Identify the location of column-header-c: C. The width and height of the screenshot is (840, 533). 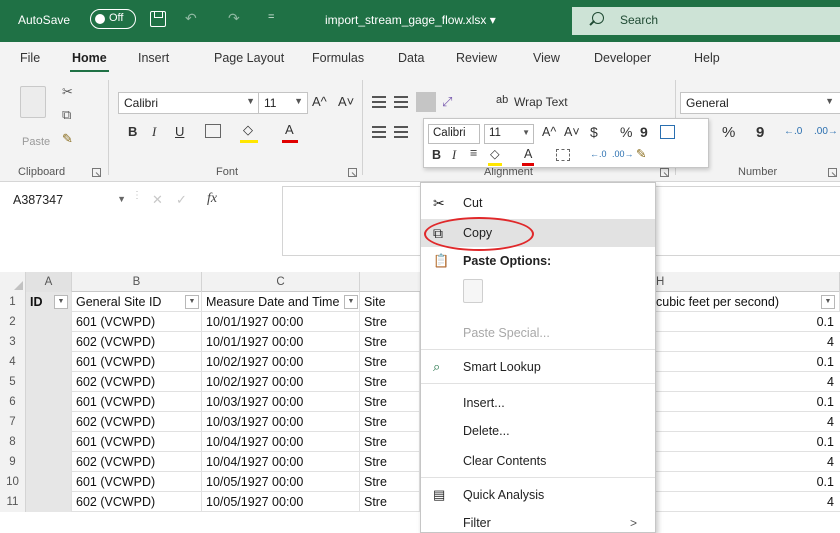
(281, 282).